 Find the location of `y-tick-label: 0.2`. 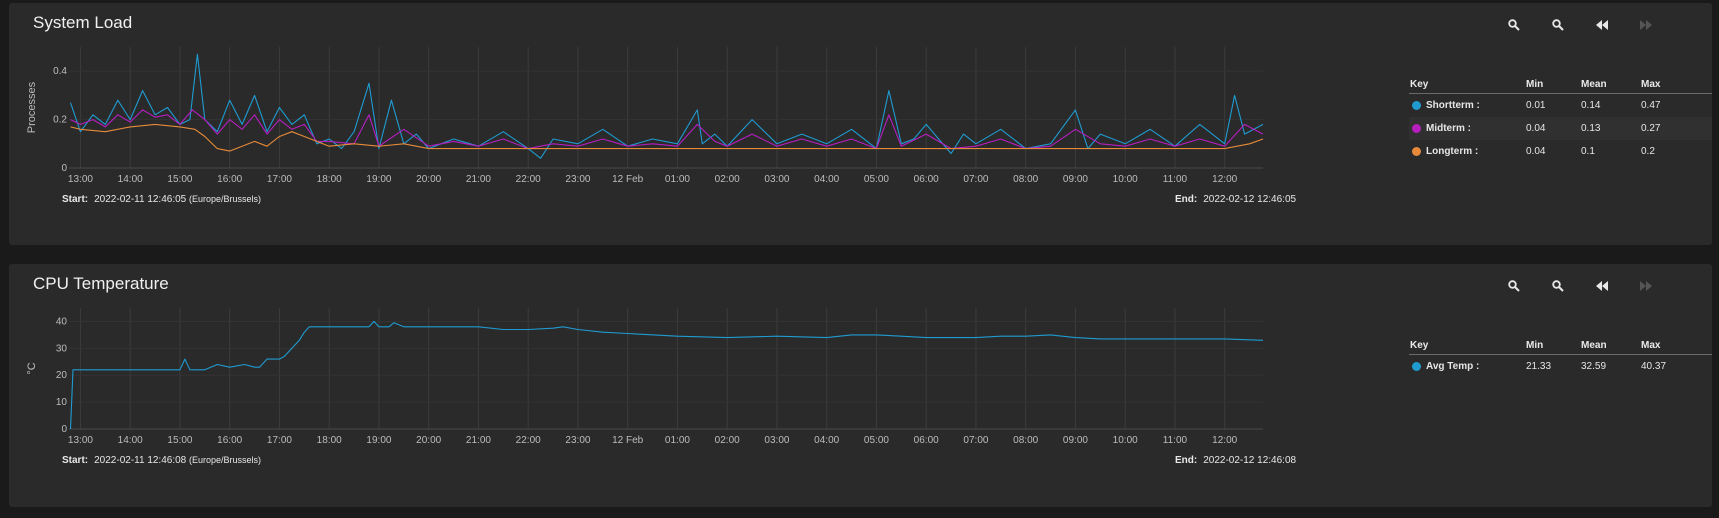

y-tick-label: 0.2 is located at coordinates (60, 120).